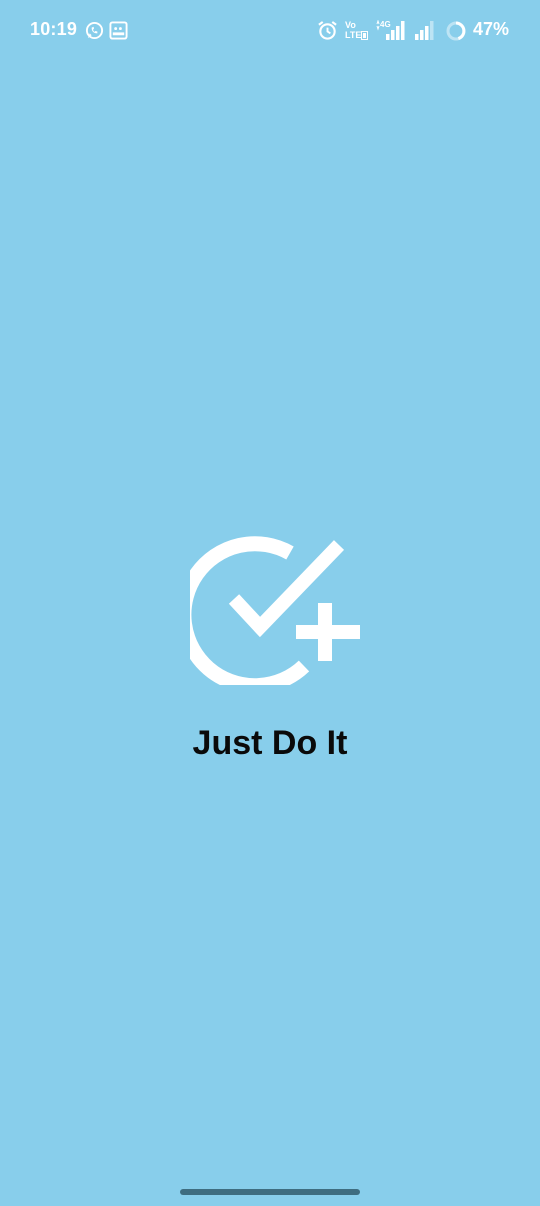  I want to click on volte-label: Vo, so click(350, 25).